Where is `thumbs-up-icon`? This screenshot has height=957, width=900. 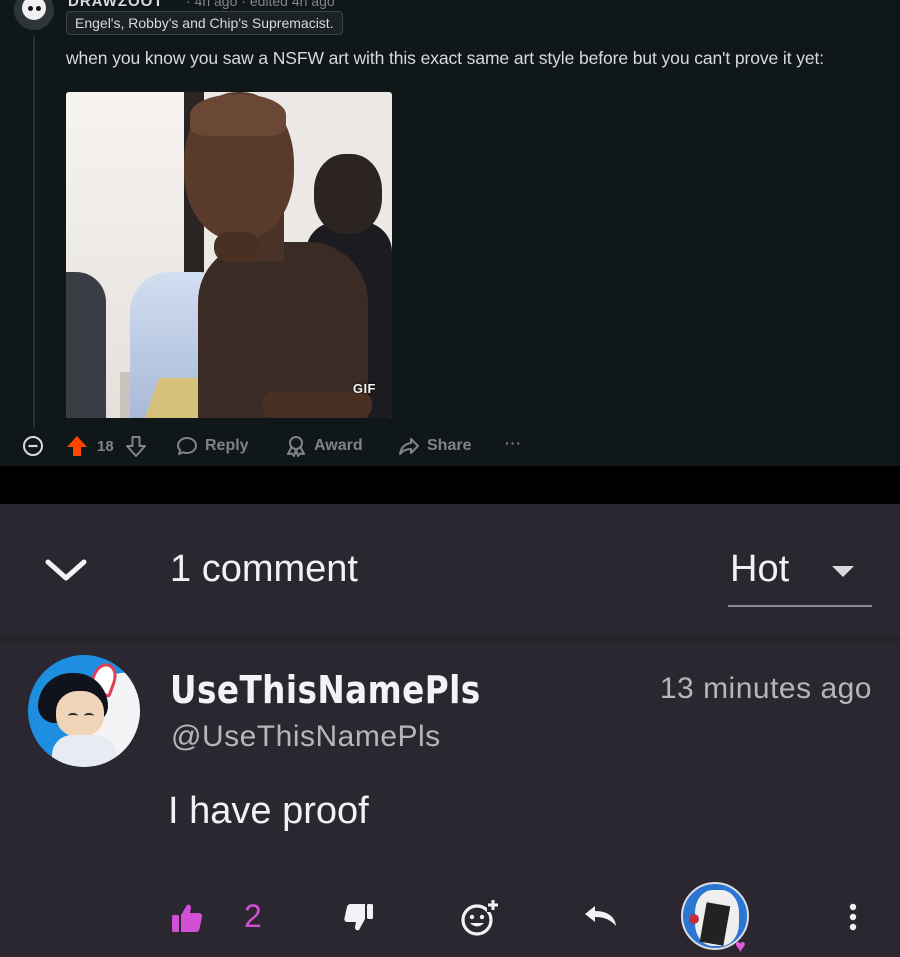
thumbs-up-icon is located at coordinates (187, 918).